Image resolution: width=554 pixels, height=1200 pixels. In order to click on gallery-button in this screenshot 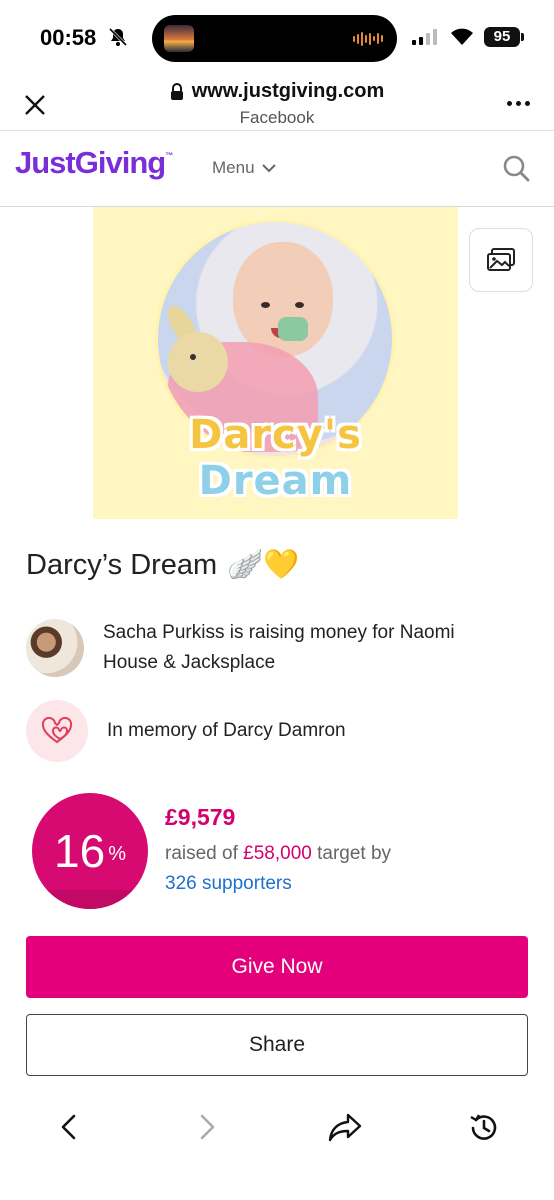, I will do `click(501, 260)`.